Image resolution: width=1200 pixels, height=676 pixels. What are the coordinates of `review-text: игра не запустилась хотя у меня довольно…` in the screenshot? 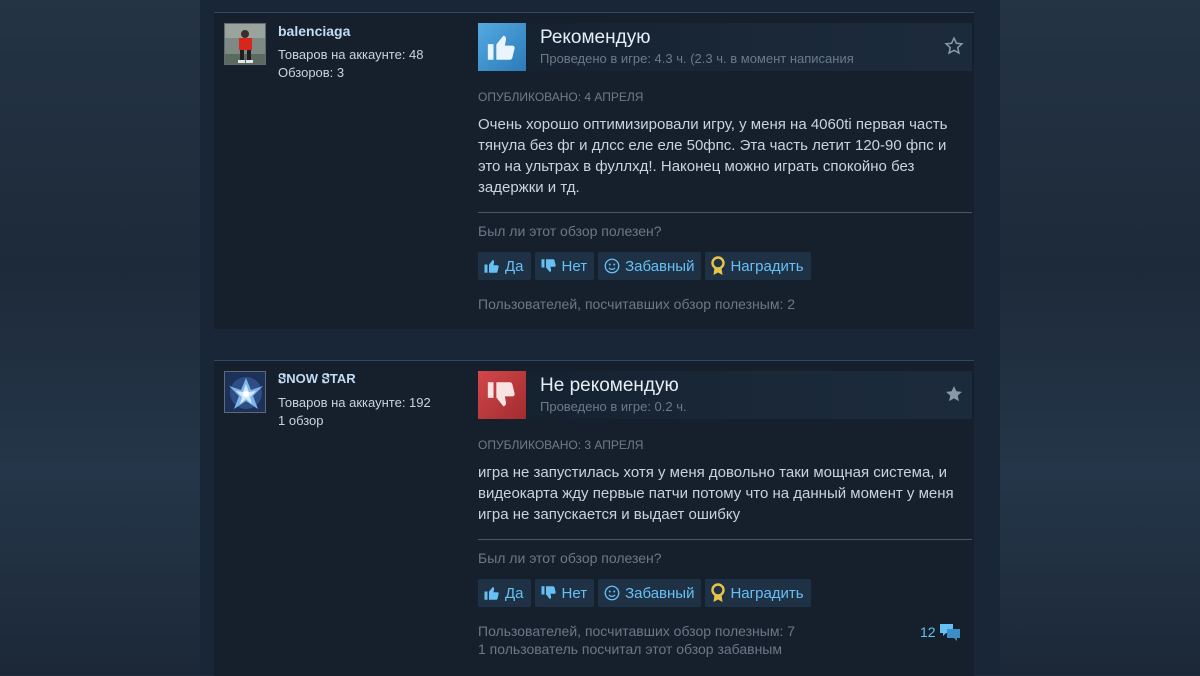 It's located at (716, 493).